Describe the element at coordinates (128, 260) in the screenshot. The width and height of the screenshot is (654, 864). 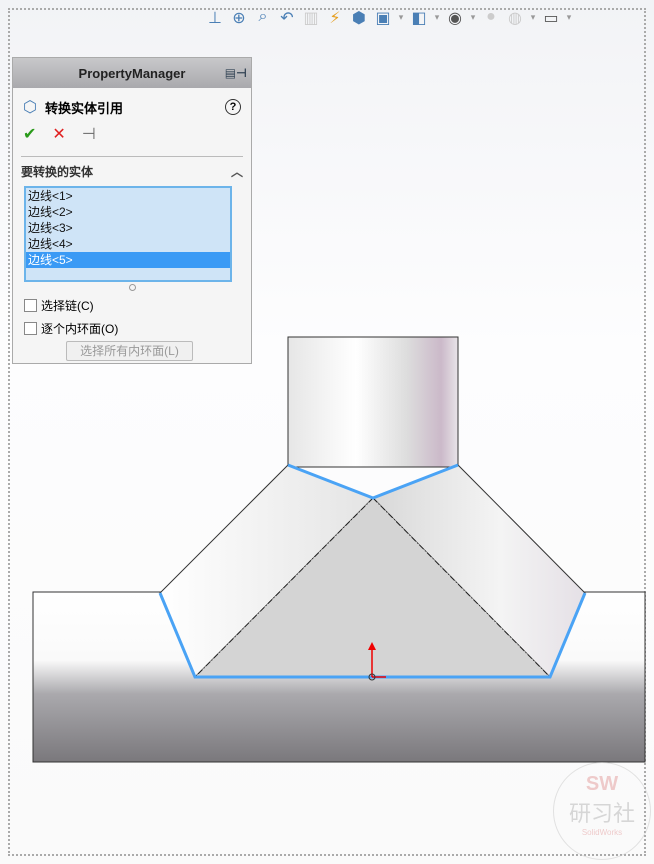
I see `list-item-selected: 边线<5>` at that location.